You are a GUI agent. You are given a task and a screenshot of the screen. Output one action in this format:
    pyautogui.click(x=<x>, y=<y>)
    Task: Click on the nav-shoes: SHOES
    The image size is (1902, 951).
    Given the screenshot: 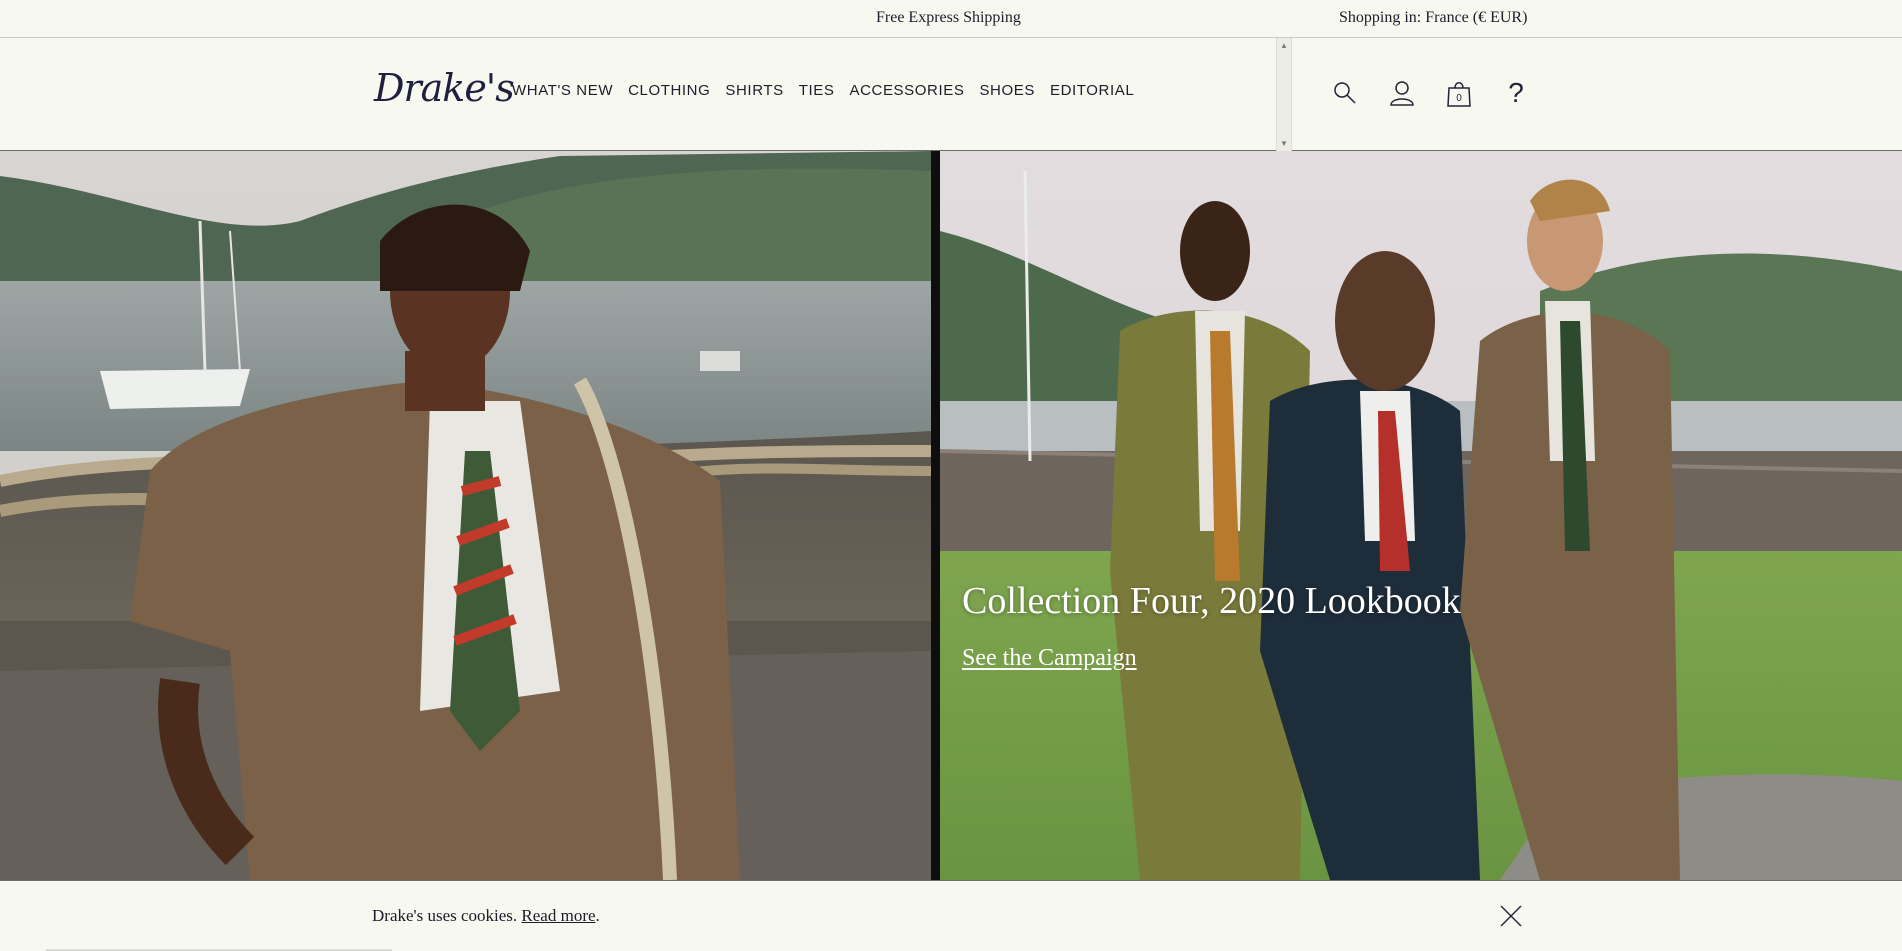 What is the action you would take?
    pyautogui.click(x=1007, y=90)
    